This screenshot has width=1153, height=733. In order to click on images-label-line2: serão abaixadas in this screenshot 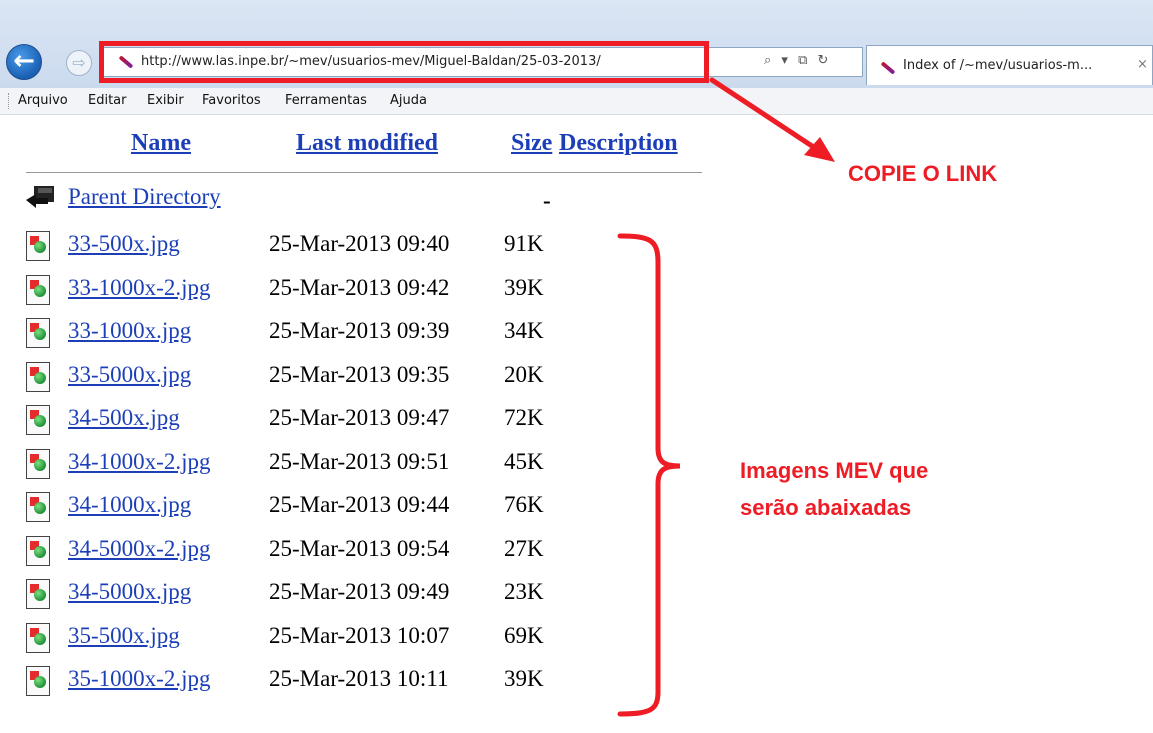, I will do `click(826, 507)`.